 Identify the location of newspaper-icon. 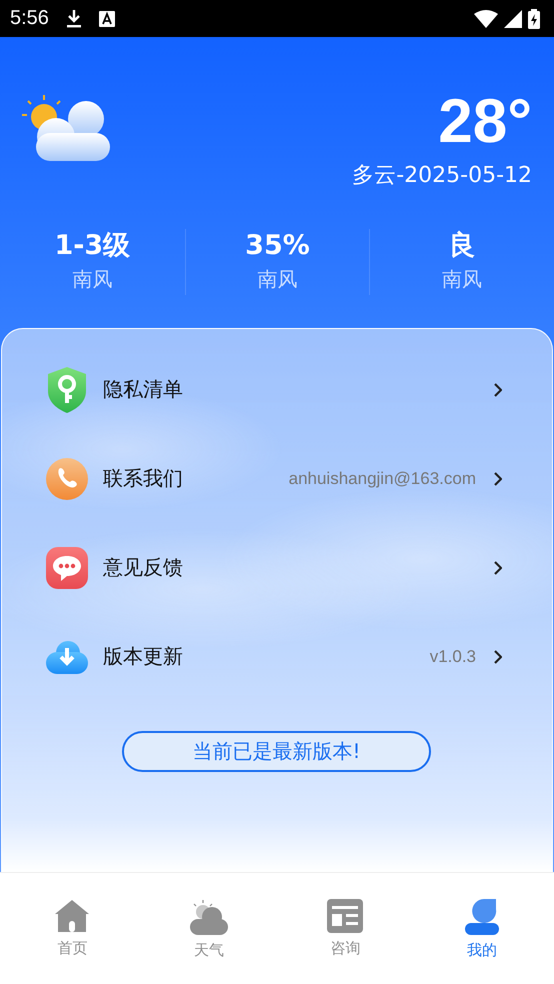
(345, 916).